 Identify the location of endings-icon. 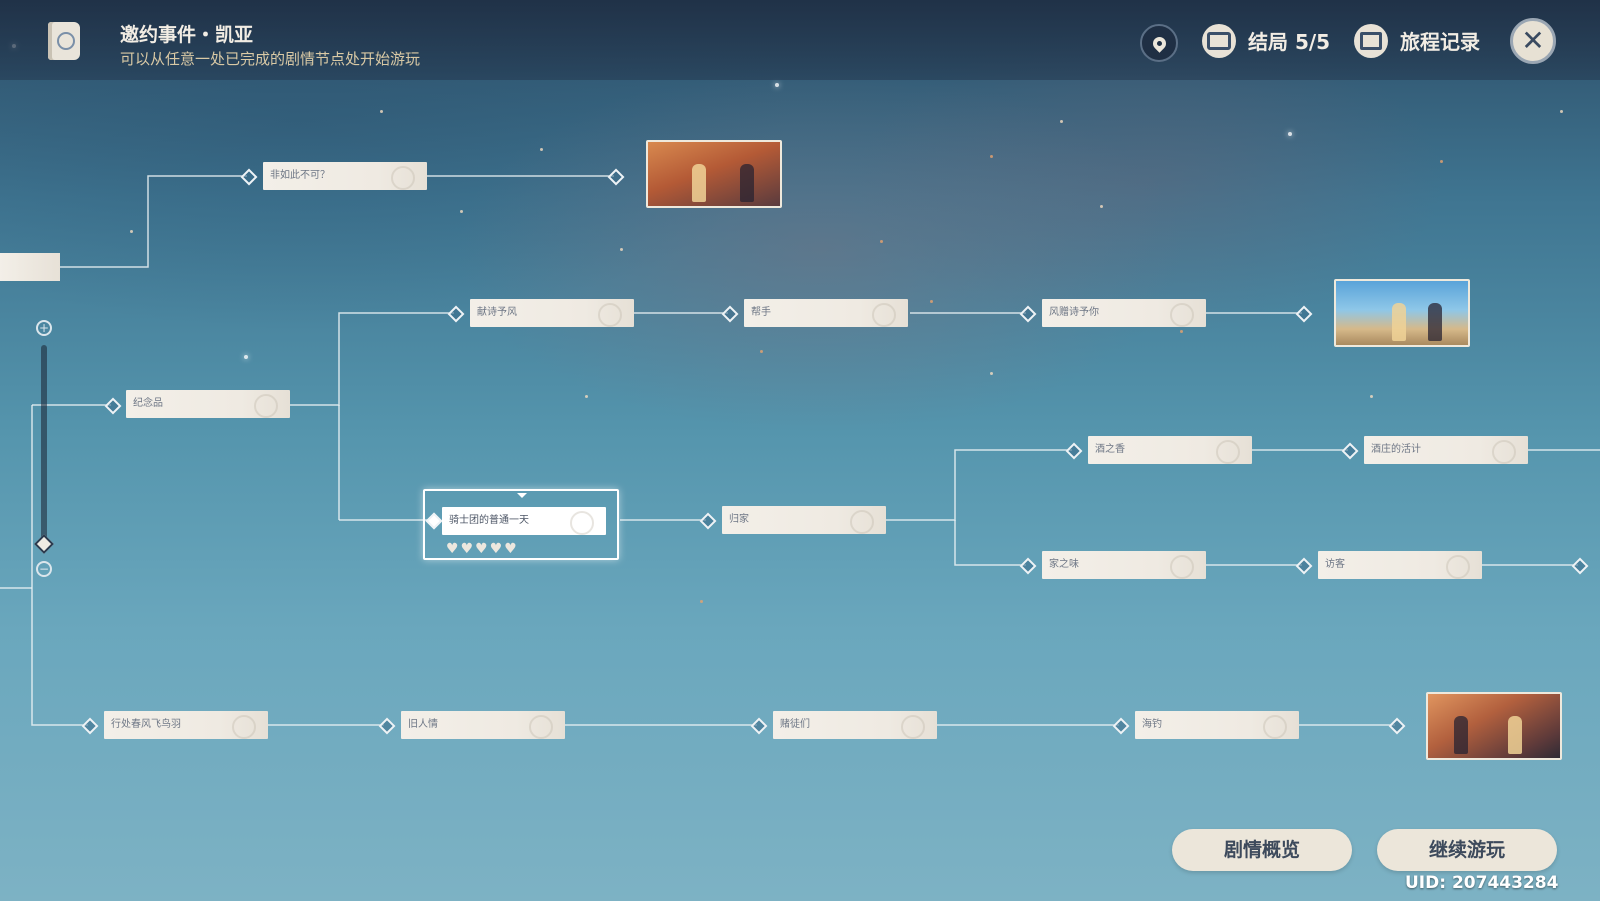
(1219, 41).